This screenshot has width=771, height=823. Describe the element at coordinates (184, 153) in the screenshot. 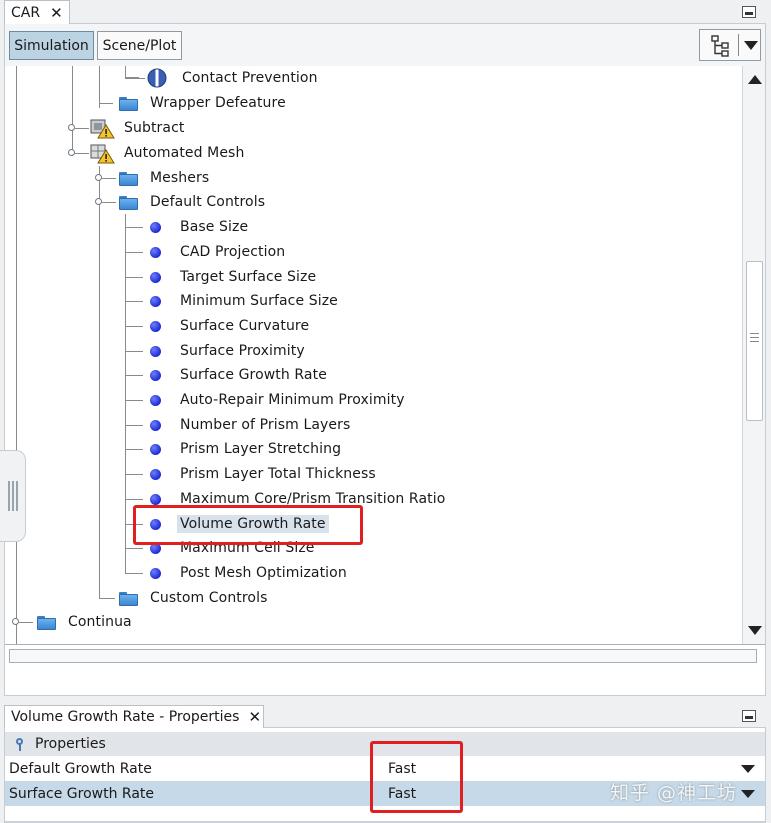

I see `tree-item-label: Automated Mesh` at that location.